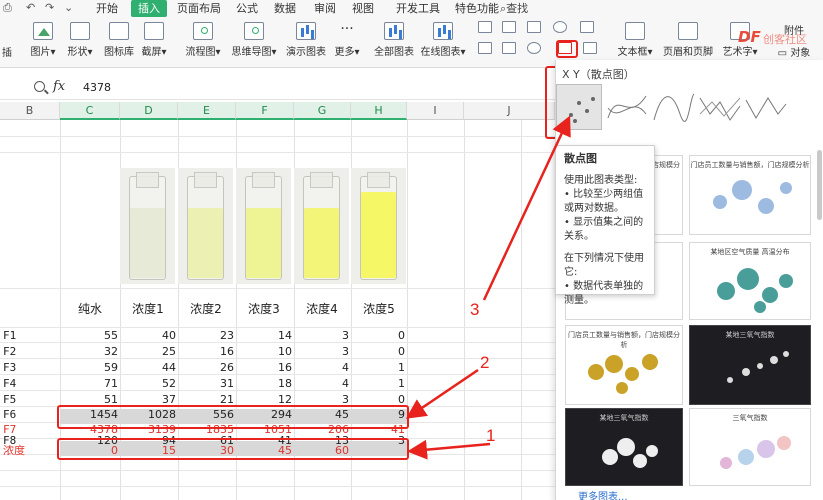  What do you see at coordinates (635, 40) in the screenshot?
I see `textbox-button: 文本框▾` at bounding box center [635, 40].